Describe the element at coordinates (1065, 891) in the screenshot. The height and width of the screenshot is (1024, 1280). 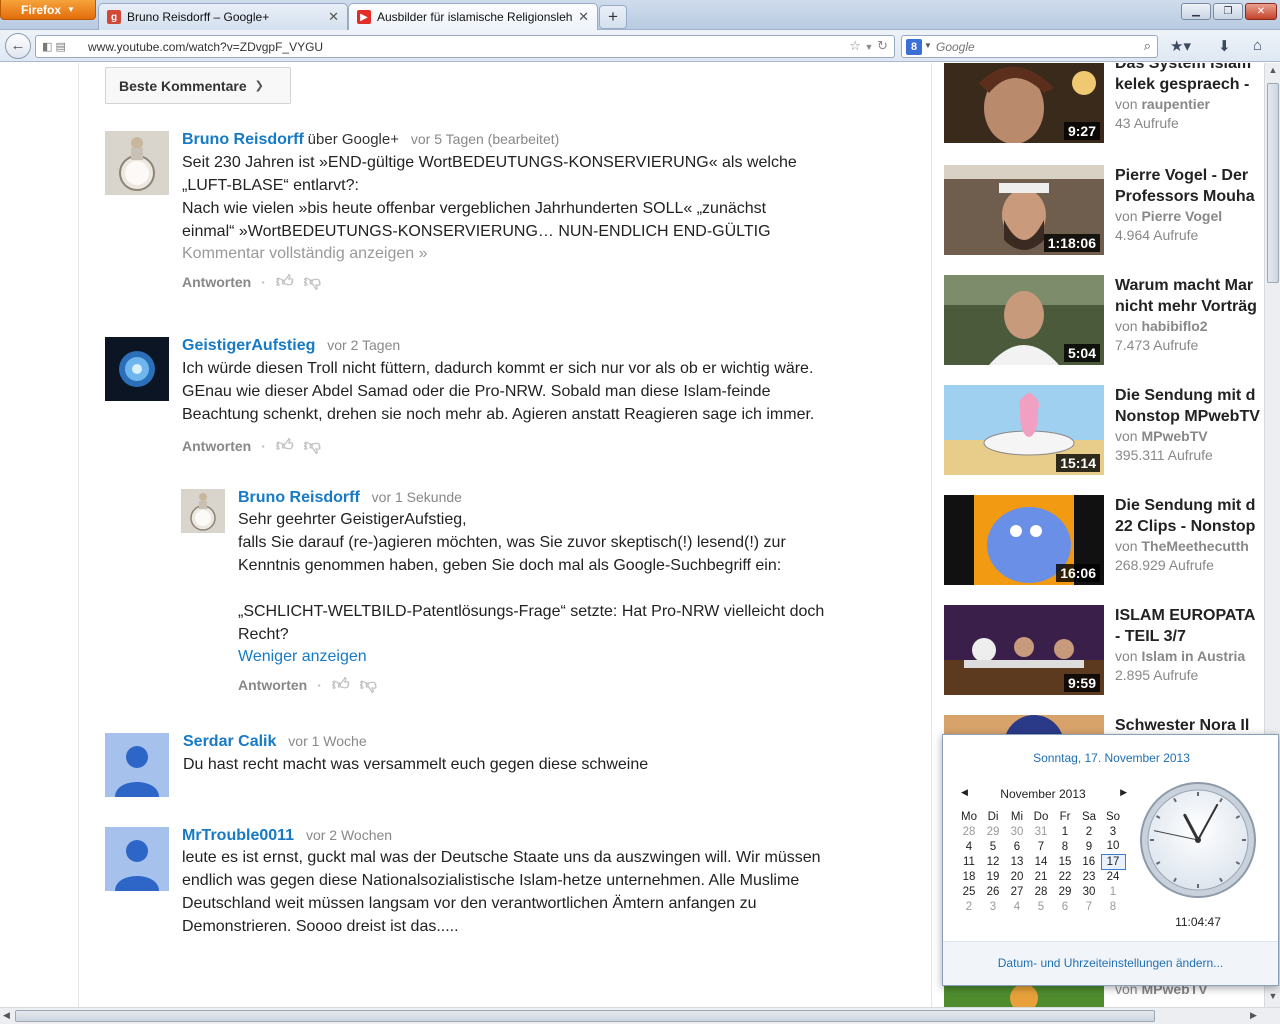
I see `calendar-day: 29` at that location.